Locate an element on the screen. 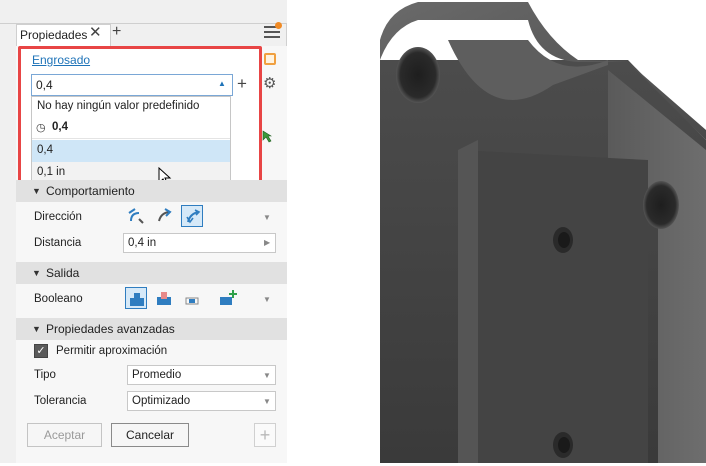  close-icon: ✕ is located at coordinates (95, 33).